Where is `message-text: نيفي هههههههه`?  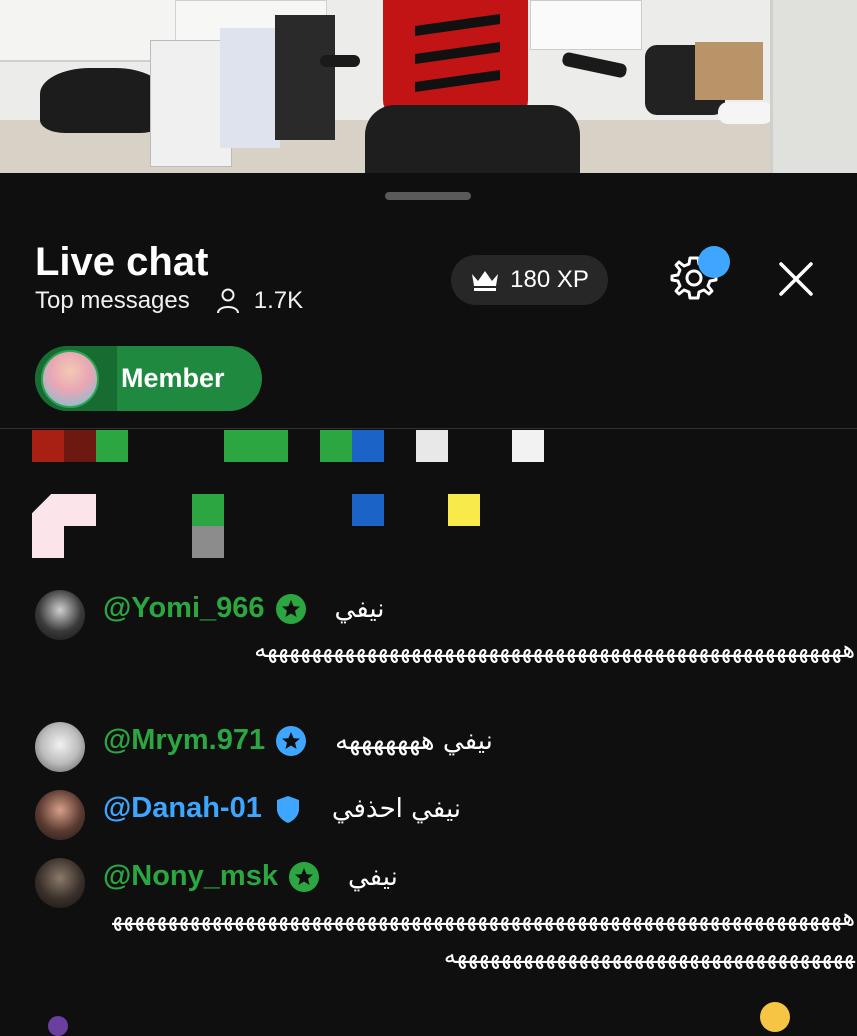
message-text: نيفي هههههههه is located at coordinates (414, 740).